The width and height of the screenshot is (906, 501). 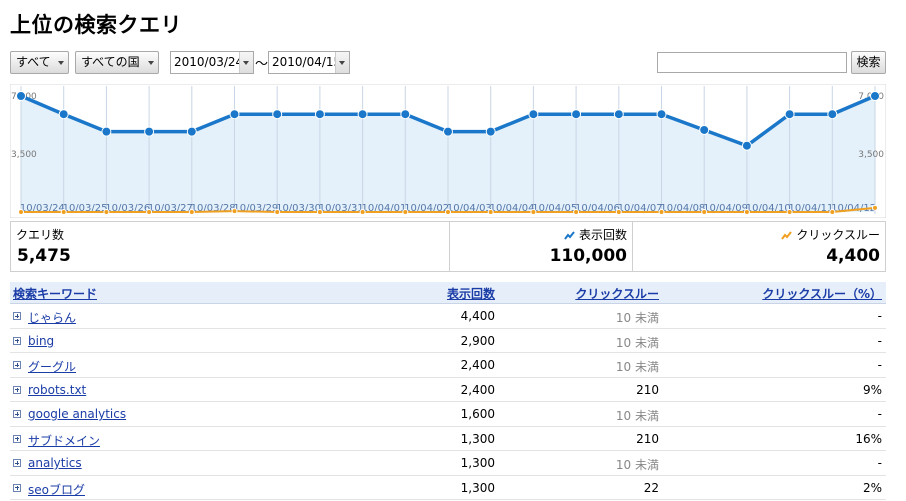 What do you see at coordinates (39, 62) in the screenshot?
I see `type-filter-dropdown: すべて` at bounding box center [39, 62].